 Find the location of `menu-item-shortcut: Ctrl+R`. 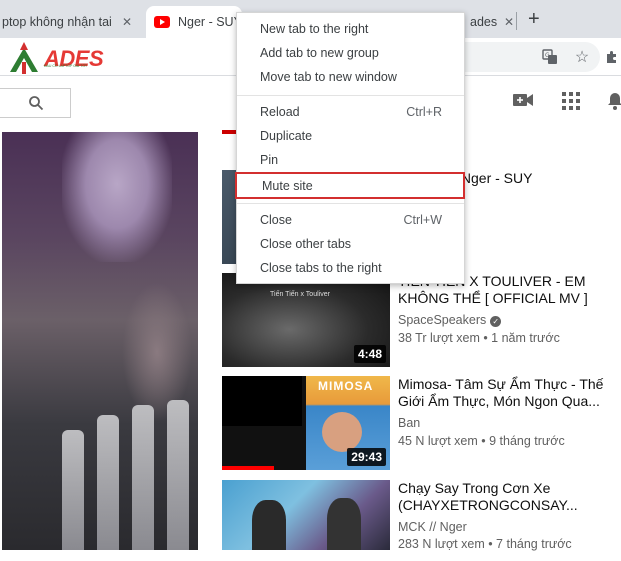

menu-item-shortcut: Ctrl+R is located at coordinates (424, 112).